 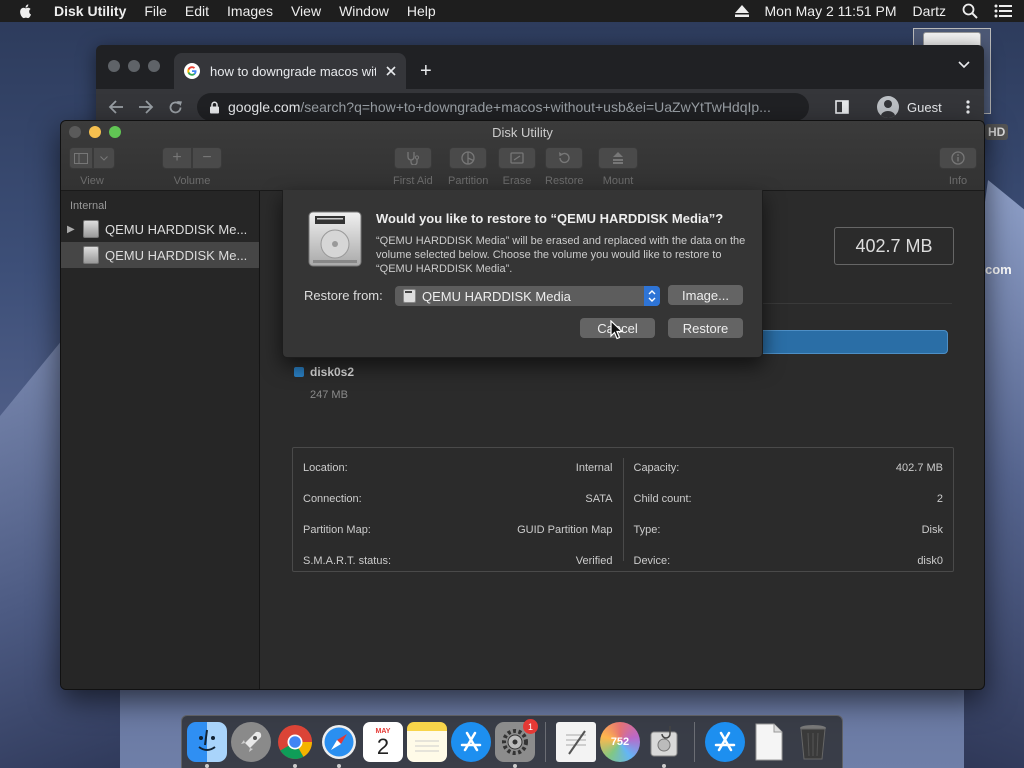 What do you see at coordinates (964, 65) in the screenshot?
I see `tab-search-chevron-icon` at bounding box center [964, 65].